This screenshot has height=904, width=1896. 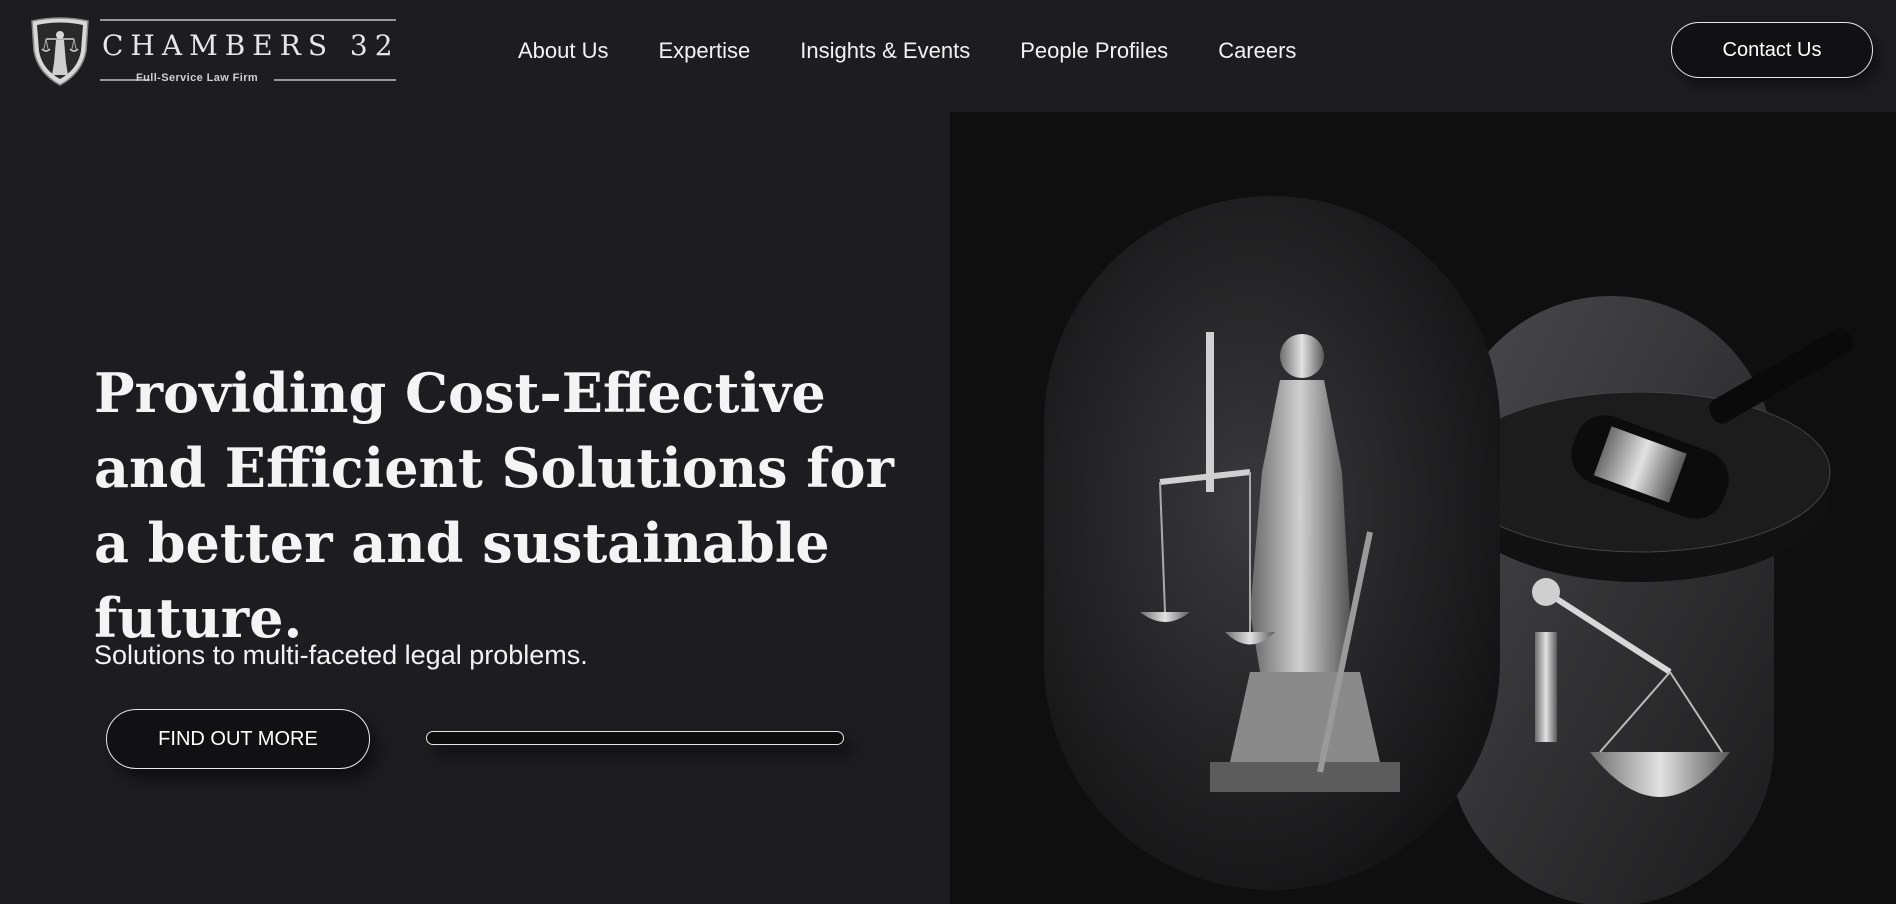 I want to click on brand-logo: CHAMBERS 32 Full-Service Law Firm, so click(x=212, y=52).